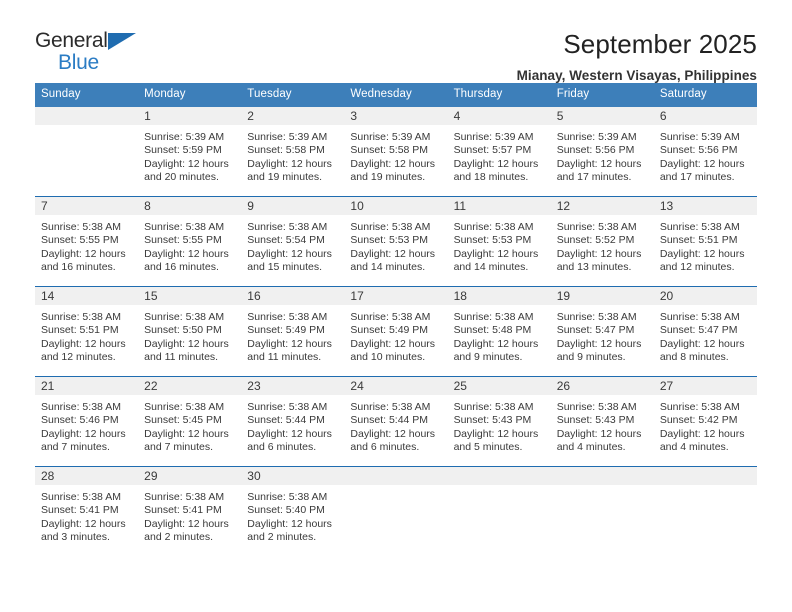  I want to click on day-number: 26, so click(602, 385).